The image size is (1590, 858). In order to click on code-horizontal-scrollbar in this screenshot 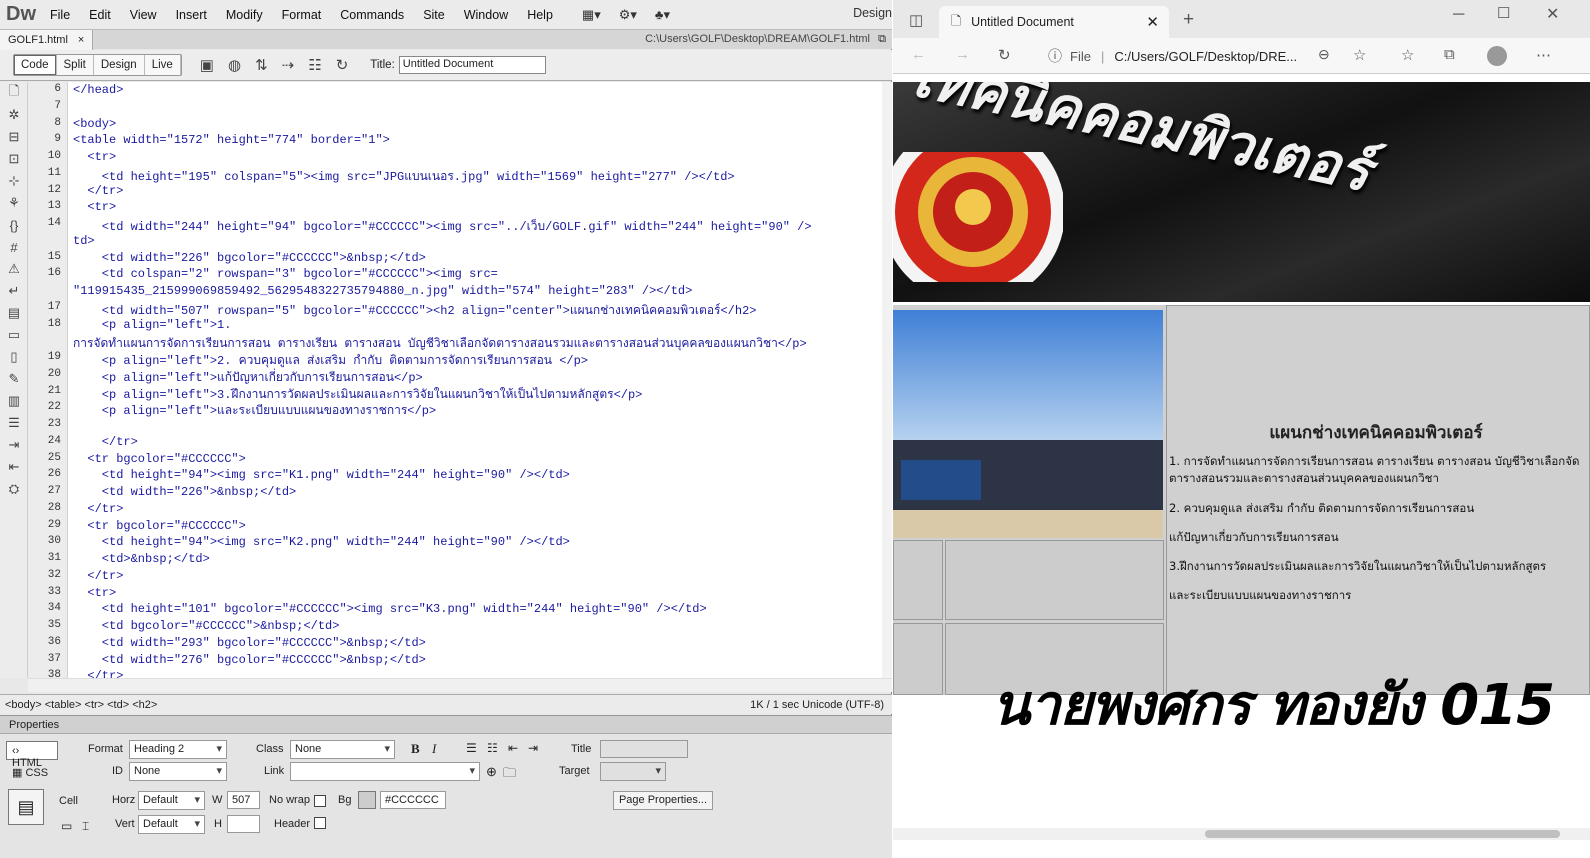, I will do `click(460, 685)`.